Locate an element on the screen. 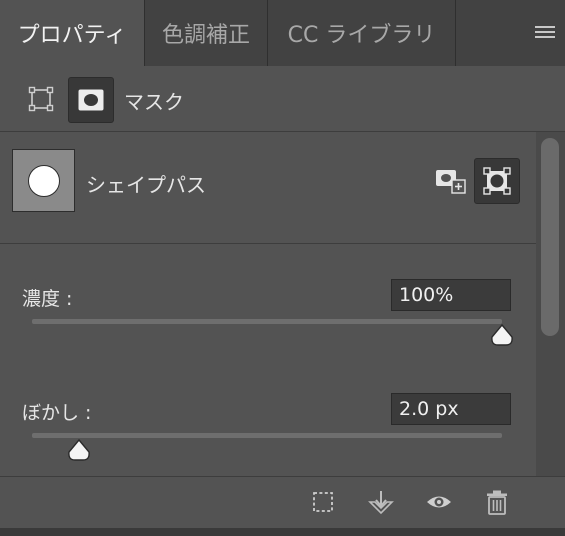 Image resolution: width=565 pixels, height=536 pixels. vector-mask-button is located at coordinates (91, 100).